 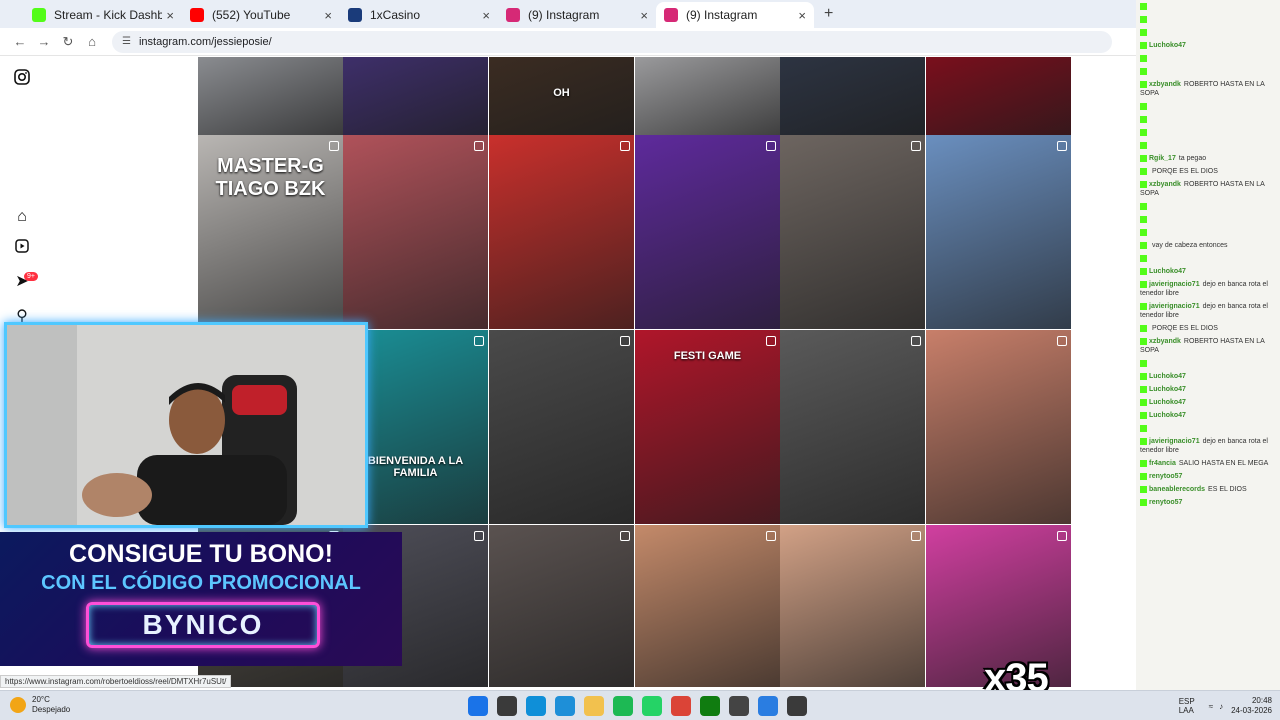 I want to click on obs-icon, so click(x=797, y=706).